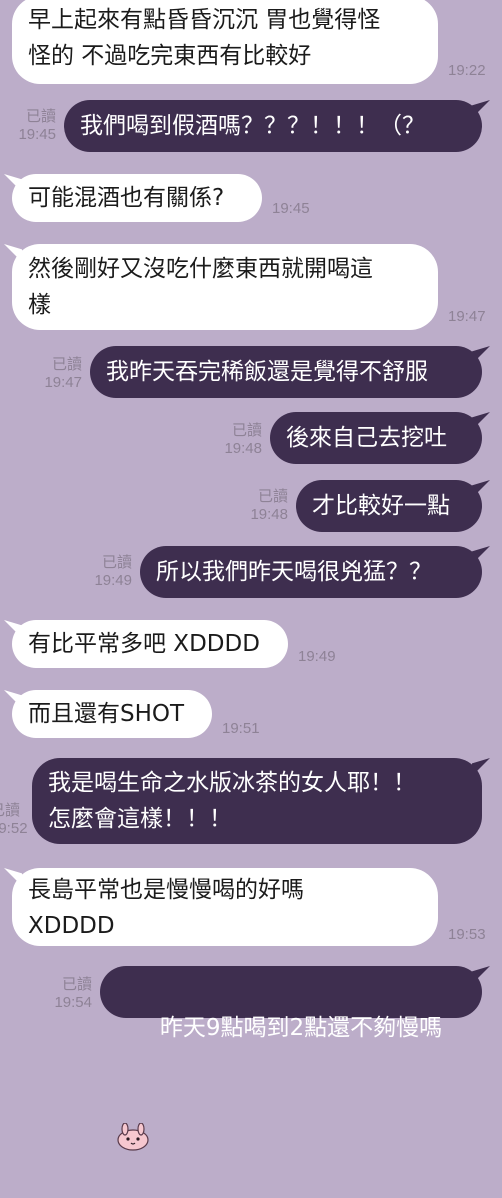  Describe the element at coordinates (112, 714) in the screenshot. I see `message-bubble: 而且還有SHOT` at that location.